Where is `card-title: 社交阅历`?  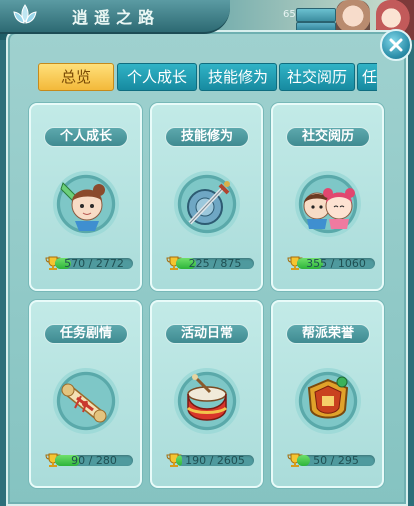 card-title: 社交阅历 is located at coordinates (328, 137).